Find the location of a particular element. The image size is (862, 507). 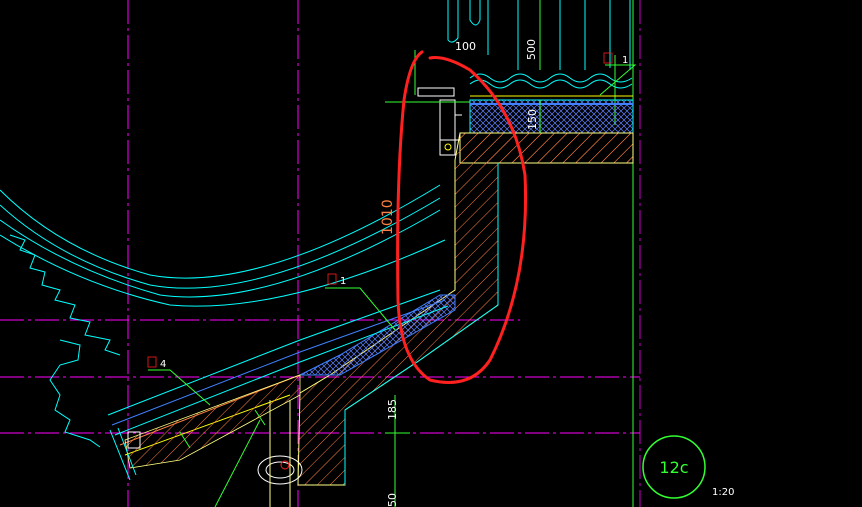

ornament-profile is located at coordinates (65, 341).